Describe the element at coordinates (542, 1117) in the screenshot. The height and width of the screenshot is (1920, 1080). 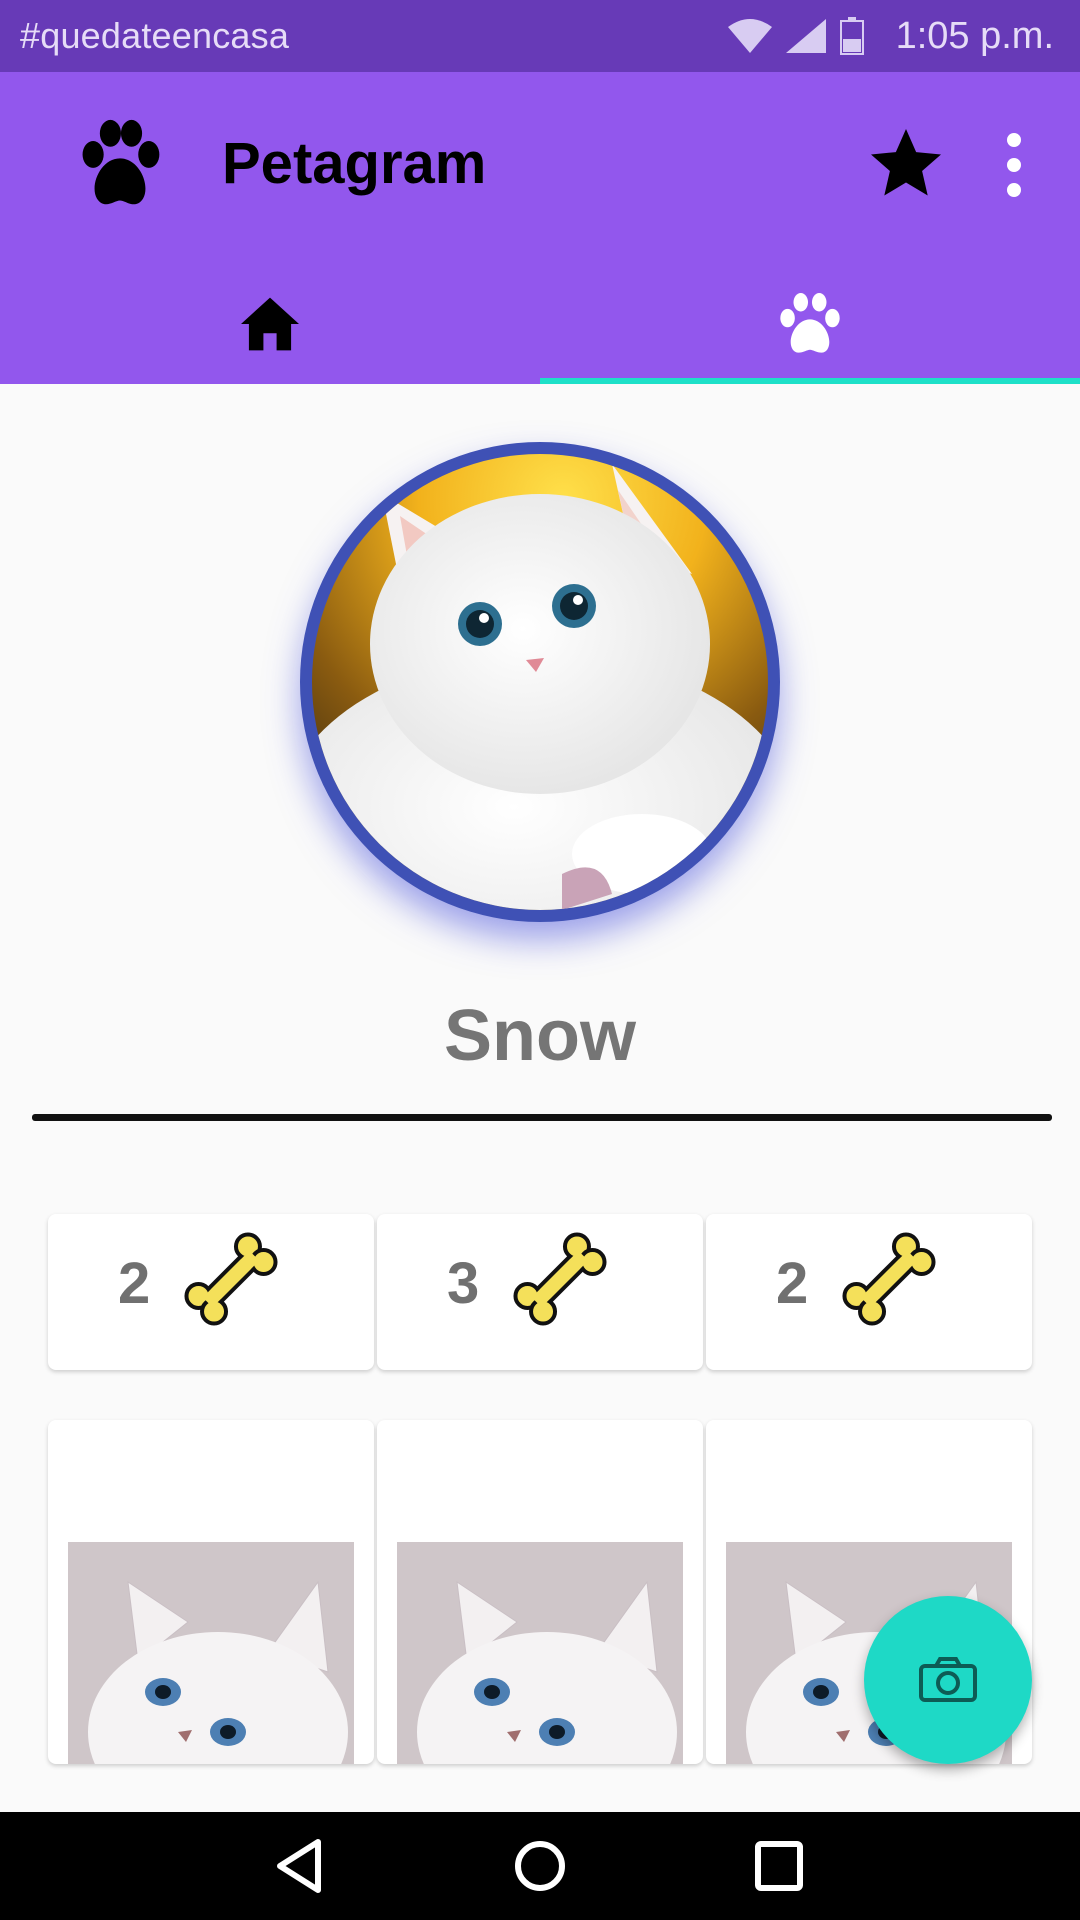
I see `divider` at that location.